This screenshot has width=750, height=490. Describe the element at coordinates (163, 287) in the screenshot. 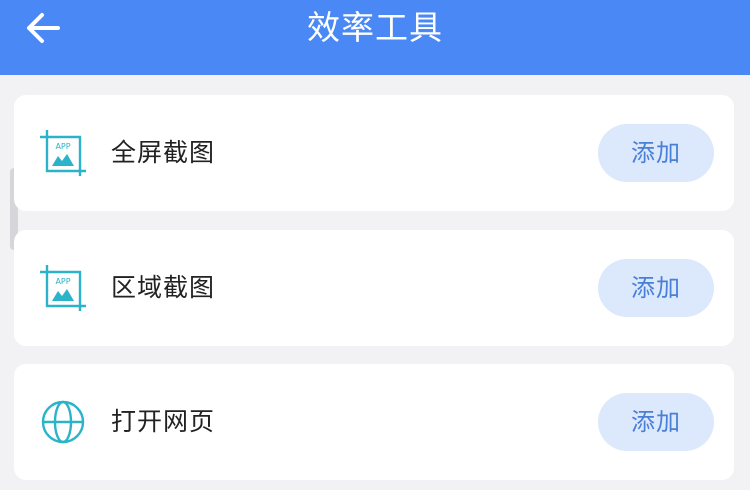

I see `tool-label: 区域截图` at that location.